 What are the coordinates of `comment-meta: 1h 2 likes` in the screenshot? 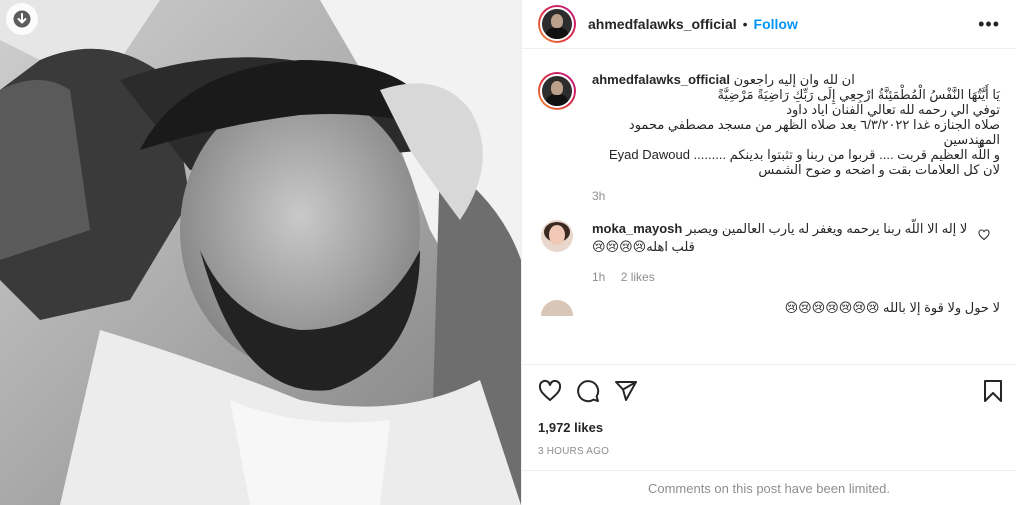 It's located at (782, 277).